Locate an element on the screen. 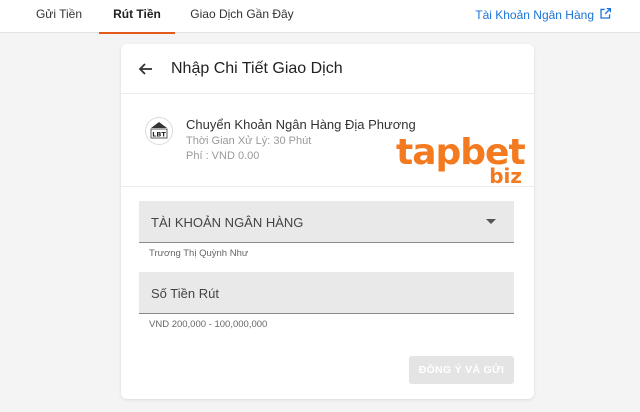  withdraw-amount-input: Số Tiền Rút is located at coordinates (326, 293).